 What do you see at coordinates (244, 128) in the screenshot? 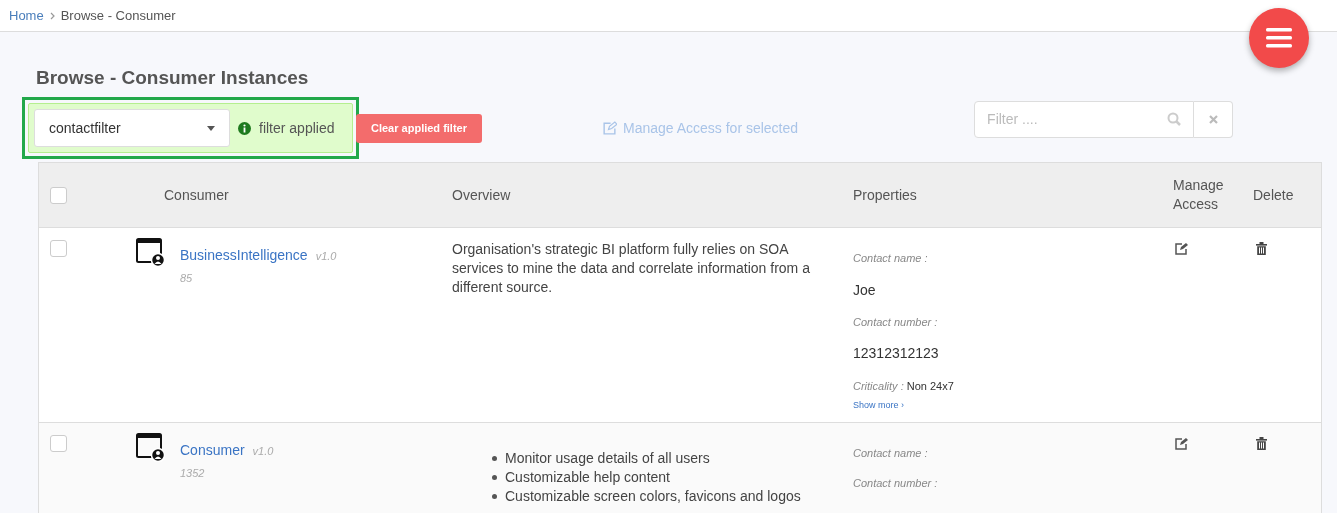
I see `info-icon` at bounding box center [244, 128].